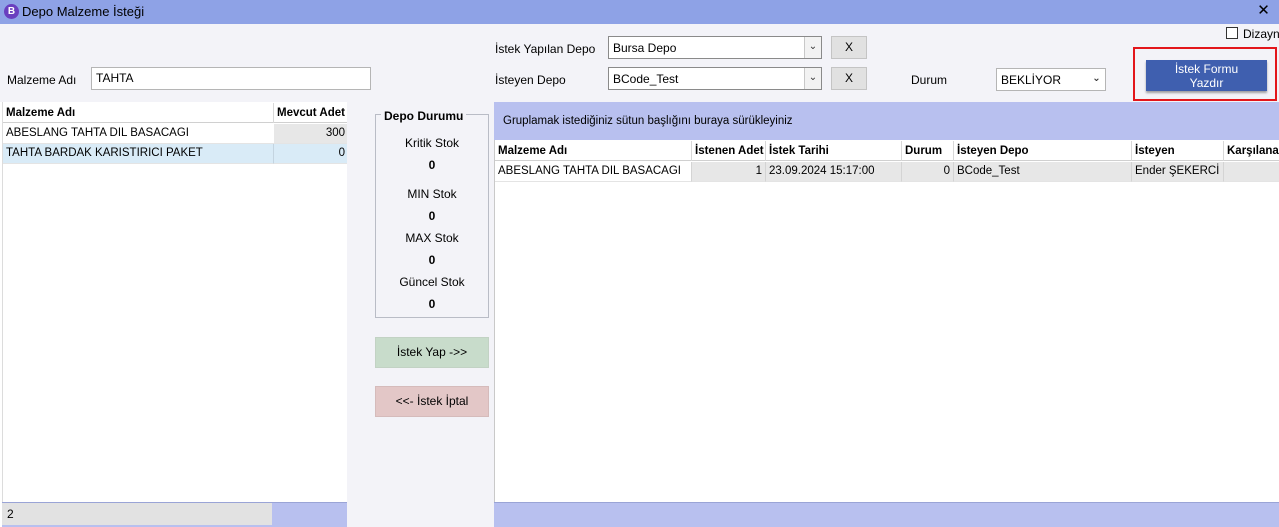 The height and width of the screenshot is (527, 1279). I want to click on right-grid-footer, so click(886, 514).